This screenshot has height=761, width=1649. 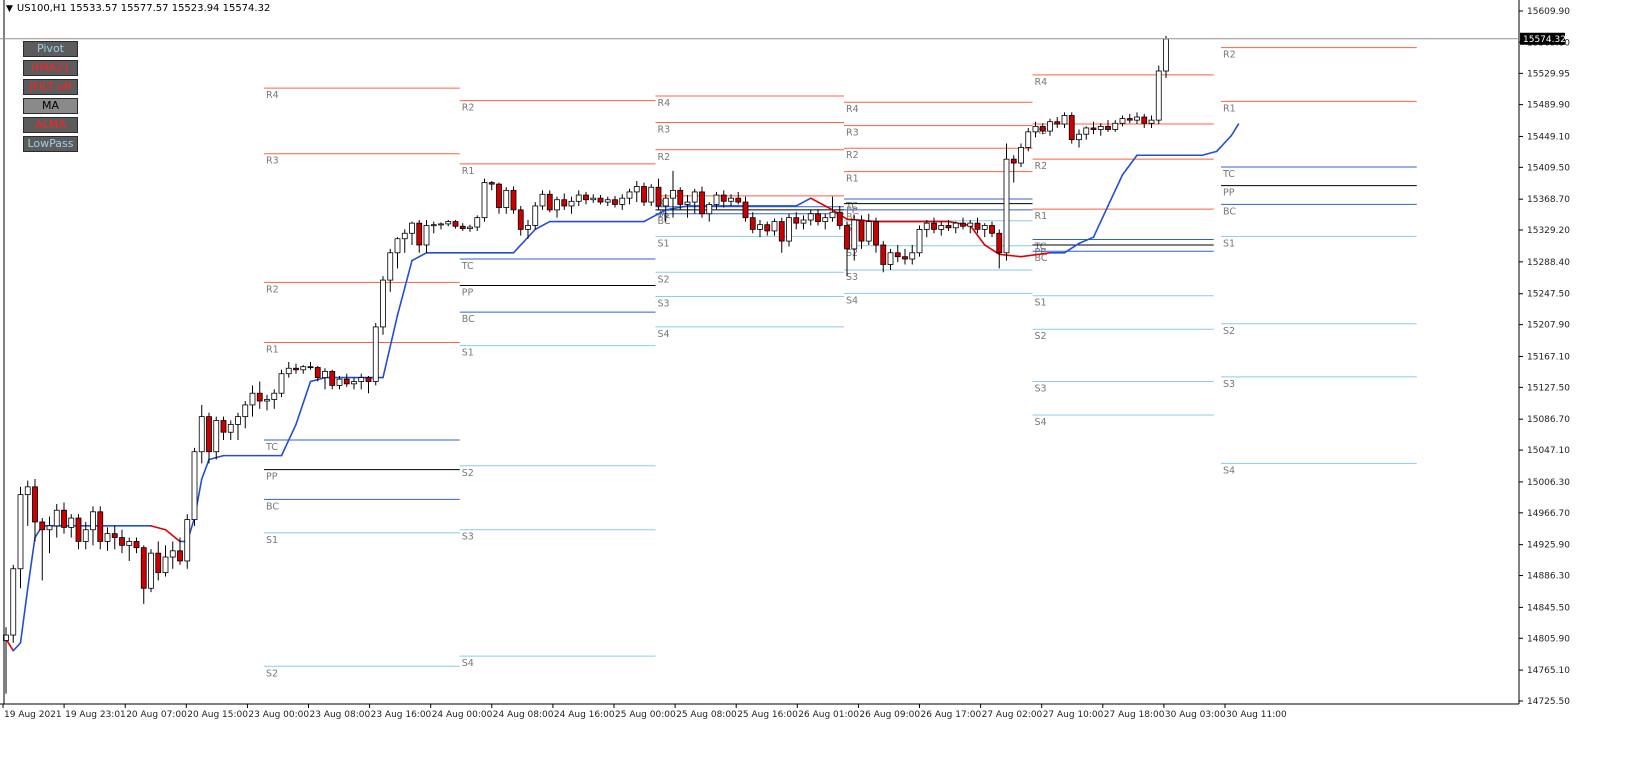 What do you see at coordinates (50, 49) in the screenshot?
I see `indicator-button-pivot: Pivot` at bounding box center [50, 49].